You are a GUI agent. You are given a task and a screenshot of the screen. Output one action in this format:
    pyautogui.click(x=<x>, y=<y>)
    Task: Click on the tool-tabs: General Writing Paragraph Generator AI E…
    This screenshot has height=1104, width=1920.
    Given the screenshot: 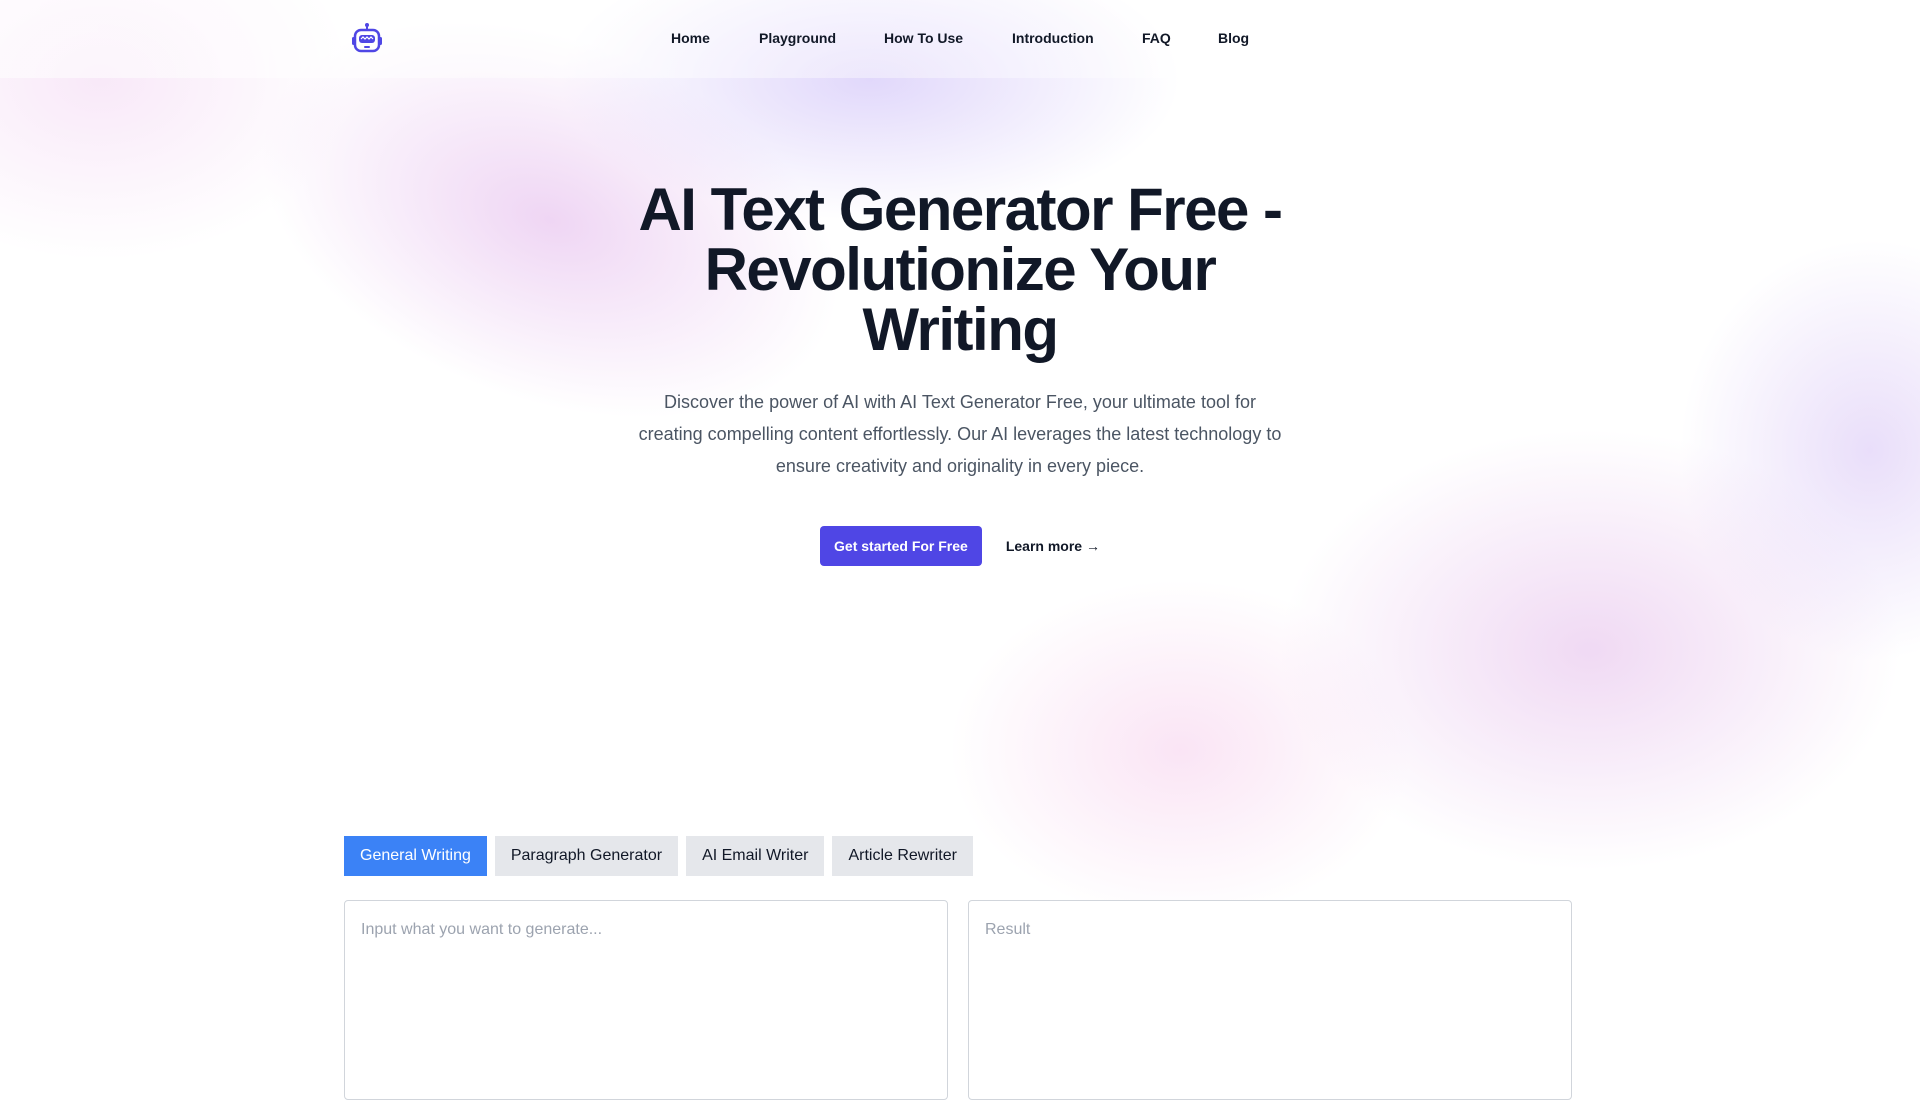 What is the action you would take?
    pyautogui.click(x=658, y=856)
    